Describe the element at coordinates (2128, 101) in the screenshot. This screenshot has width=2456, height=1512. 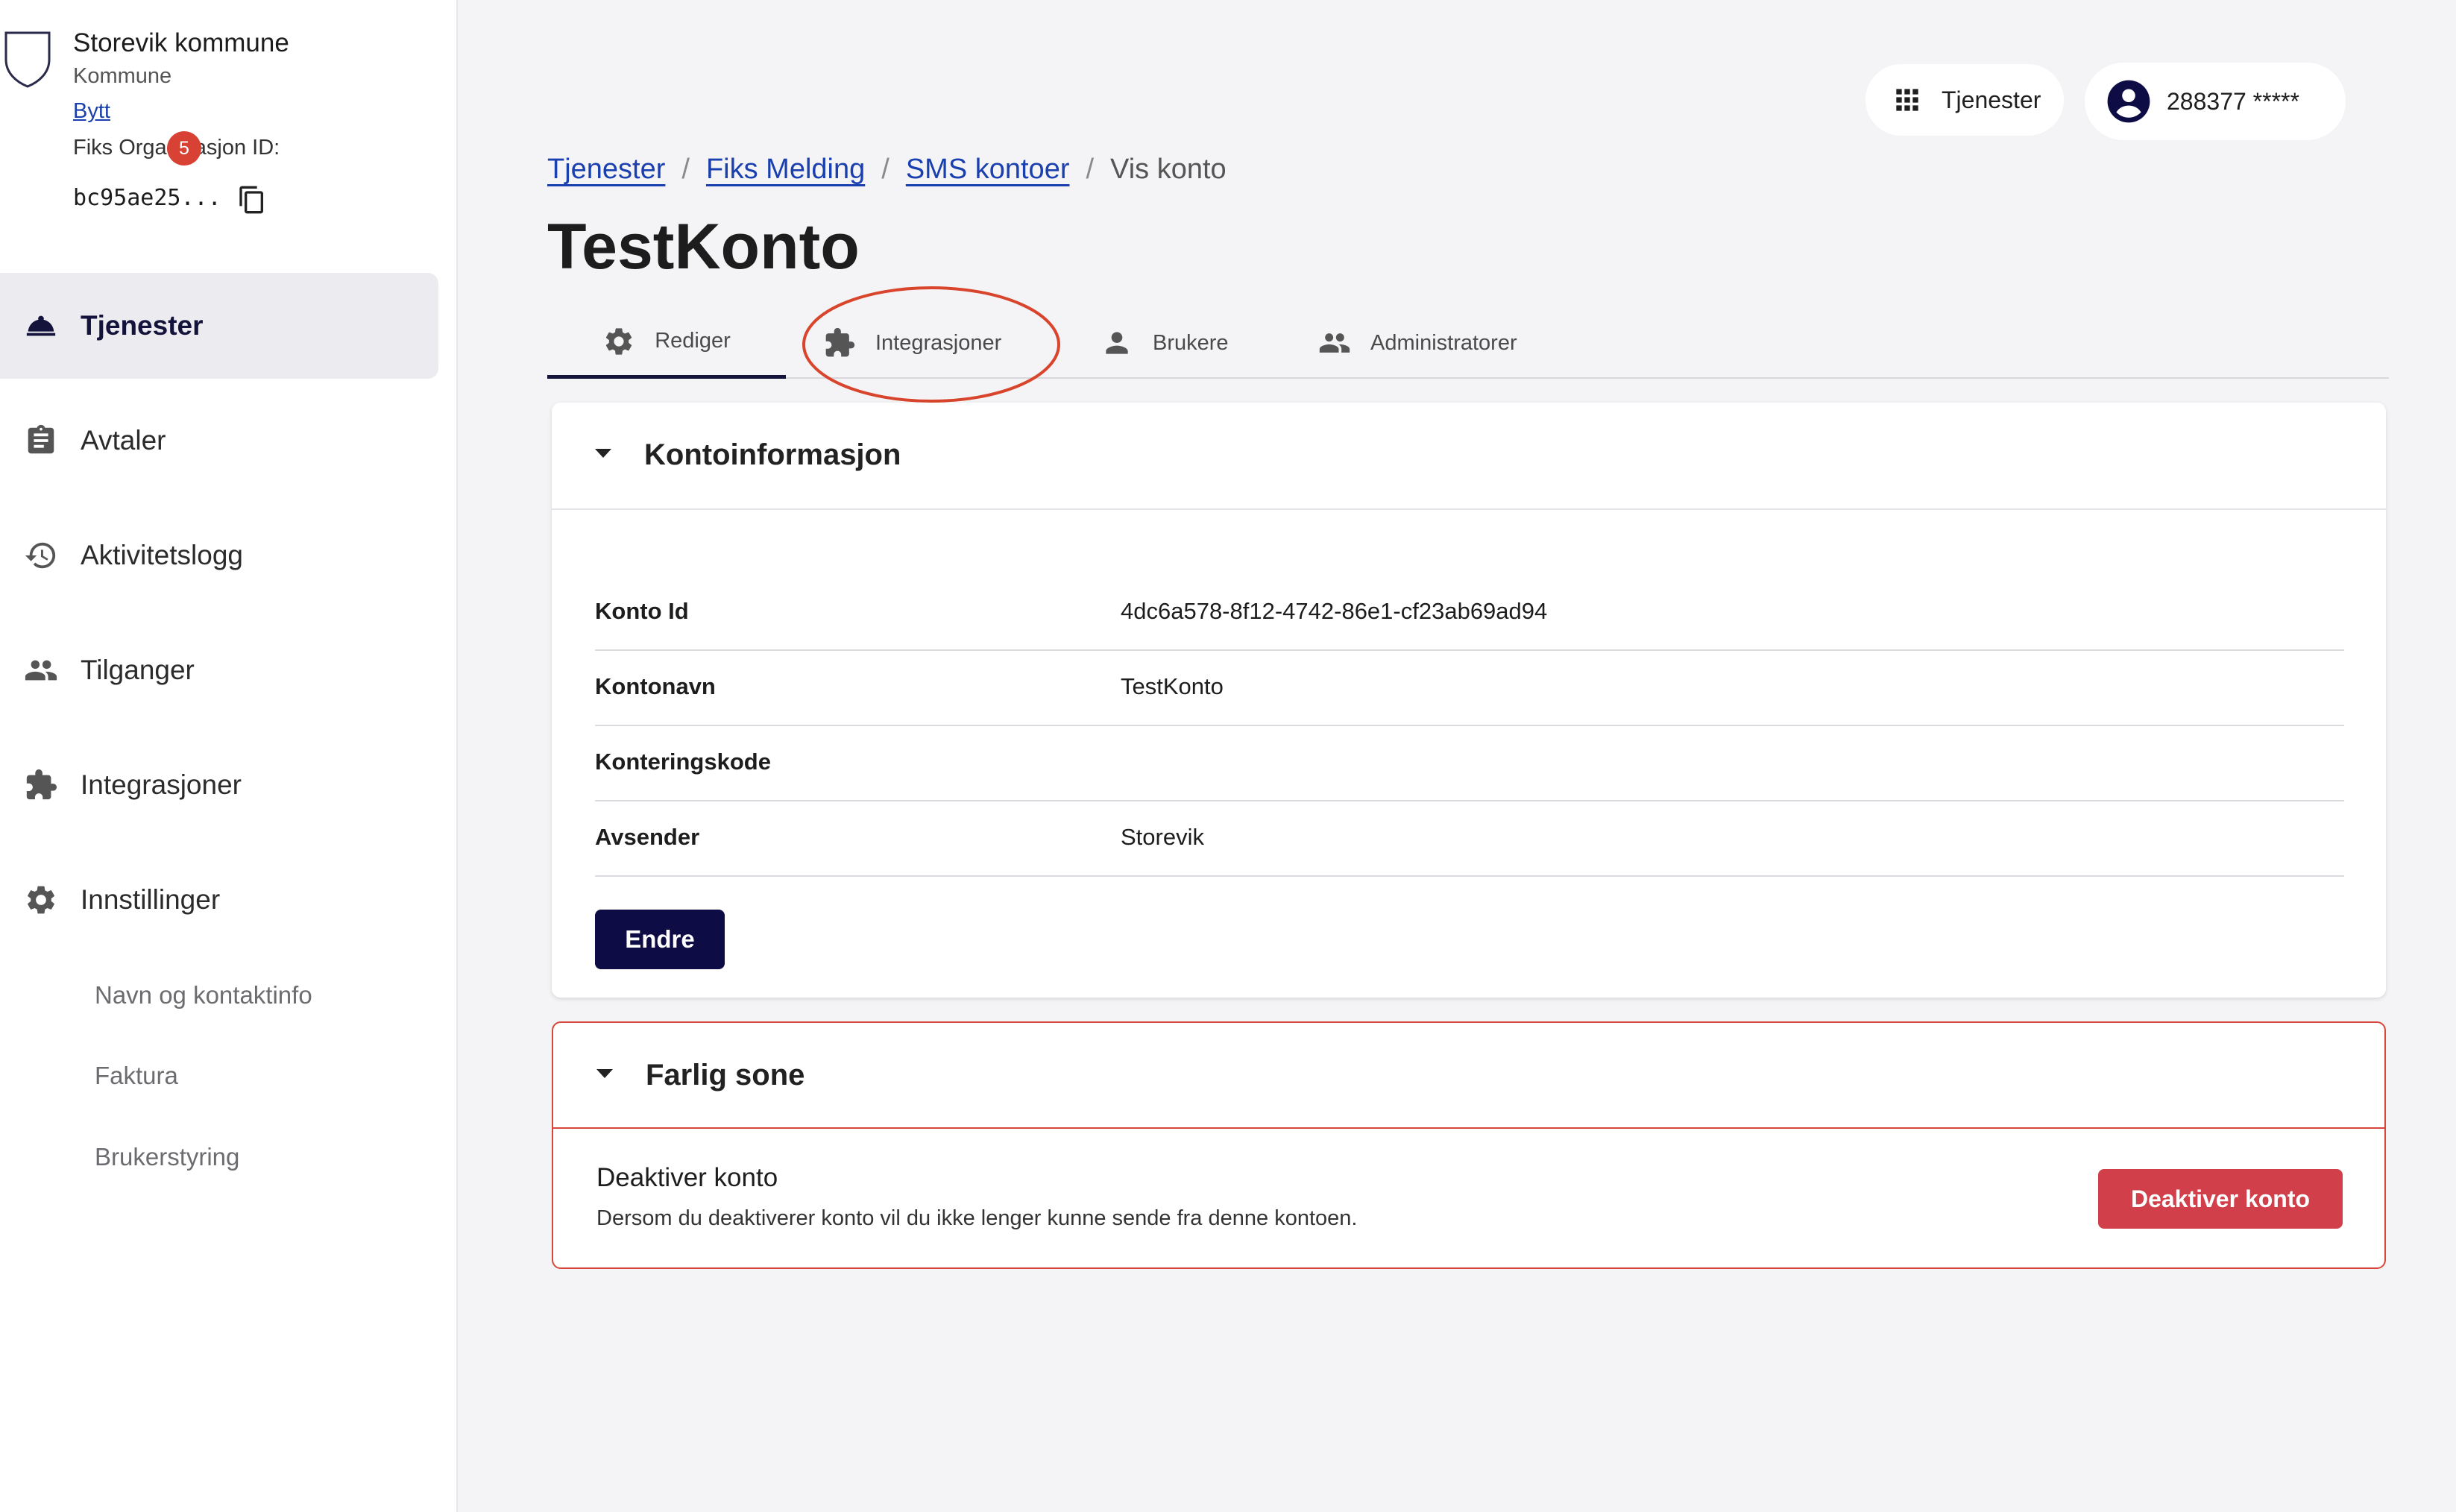
I see `account-circle-icon` at that location.